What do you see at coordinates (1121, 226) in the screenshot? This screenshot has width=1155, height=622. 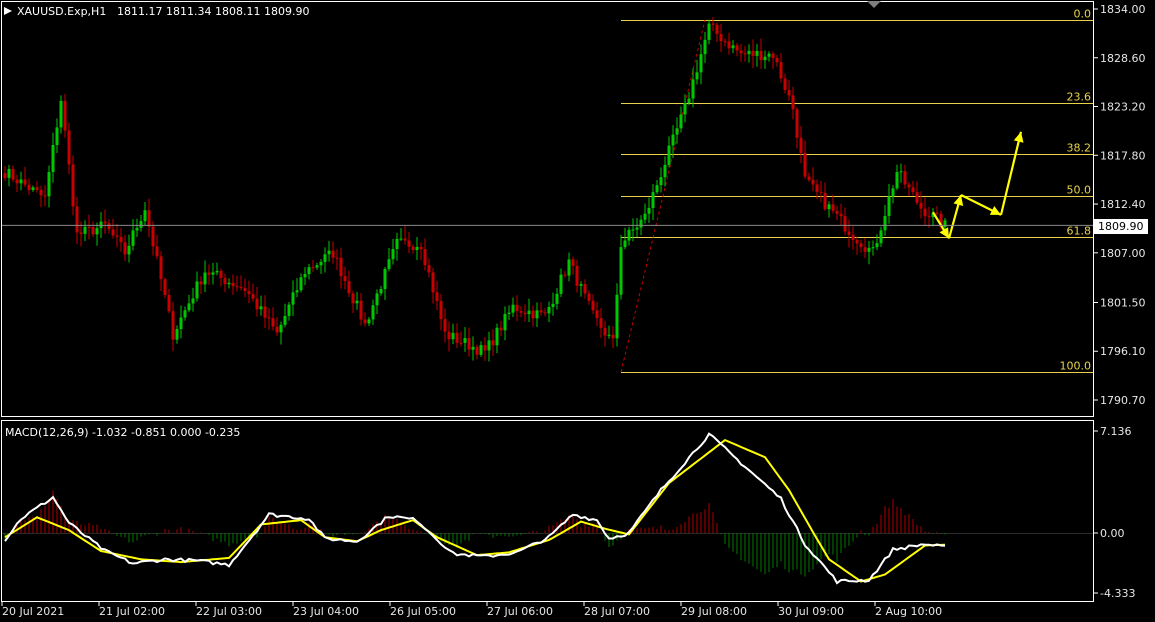 I see `current-price-label: 1809.90` at bounding box center [1121, 226].